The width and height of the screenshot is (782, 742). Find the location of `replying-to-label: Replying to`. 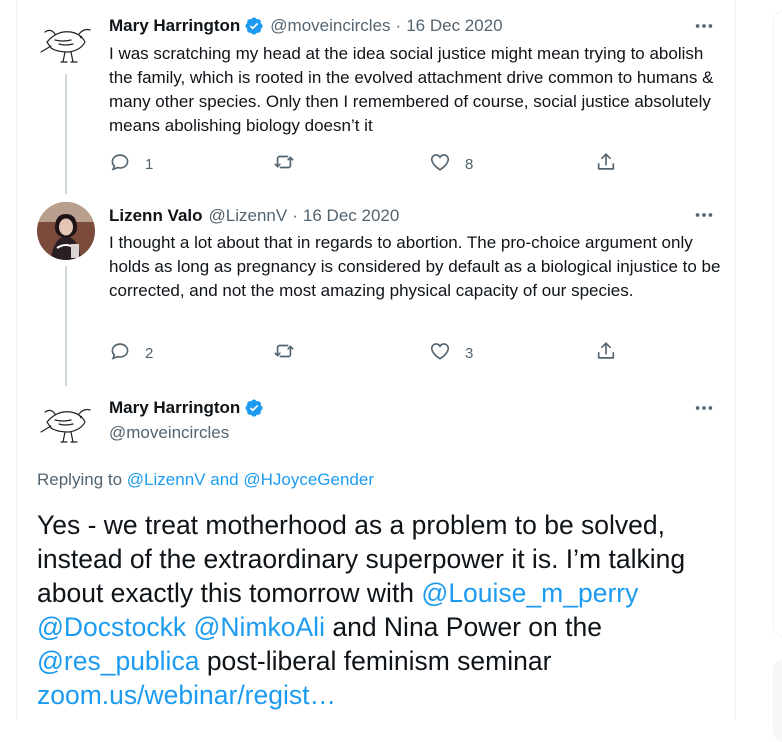

replying-to-label: Replying to is located at coordinates (80, 479).